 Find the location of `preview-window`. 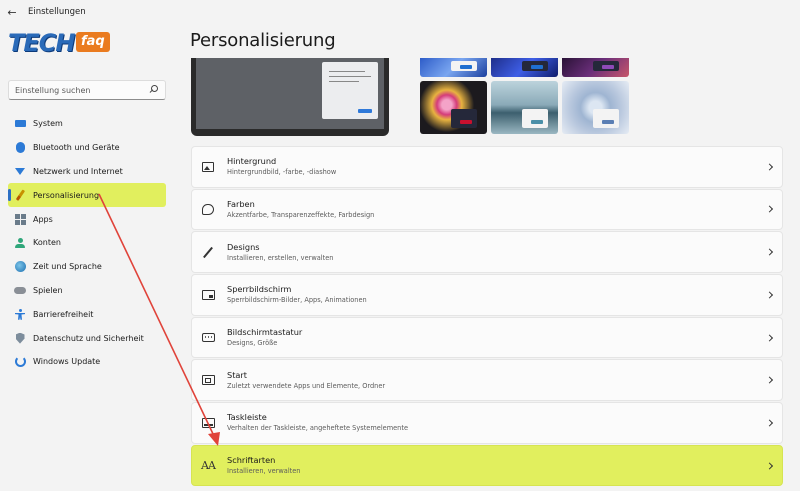

preview-window is located at coordinates (350, 90).